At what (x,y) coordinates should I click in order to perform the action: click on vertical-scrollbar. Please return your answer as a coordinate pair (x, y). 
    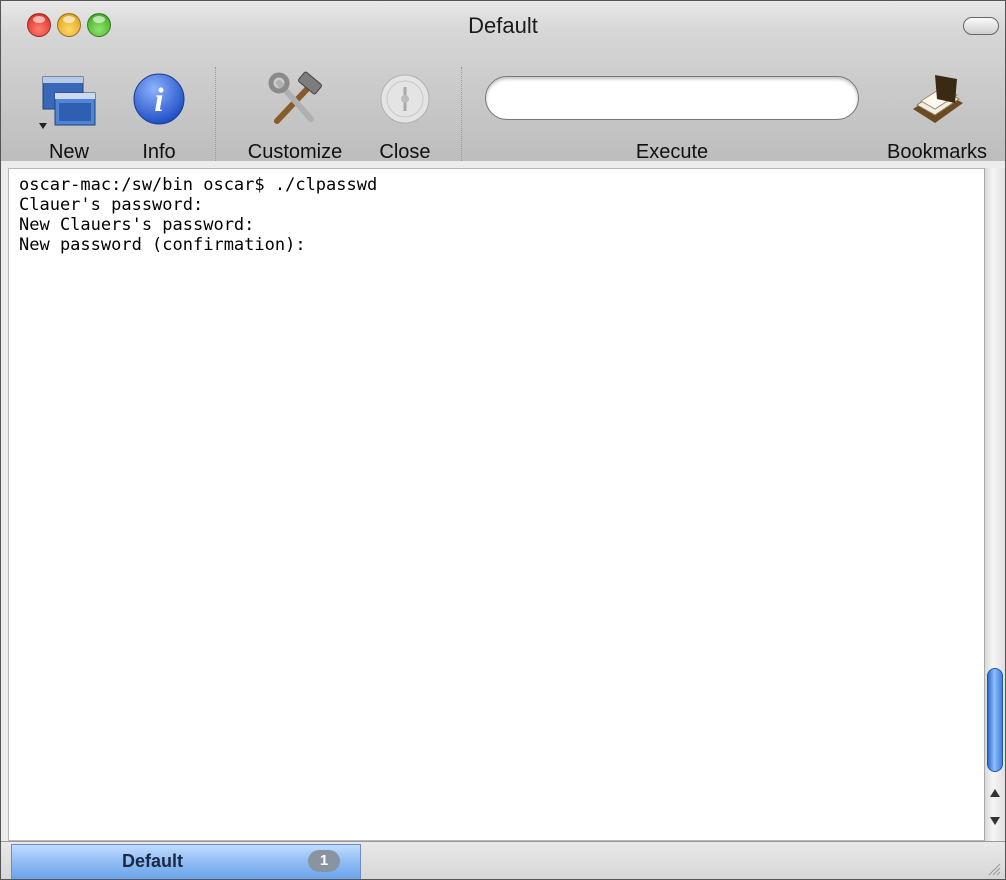
    Looking at the image, I should click on (994, 504).